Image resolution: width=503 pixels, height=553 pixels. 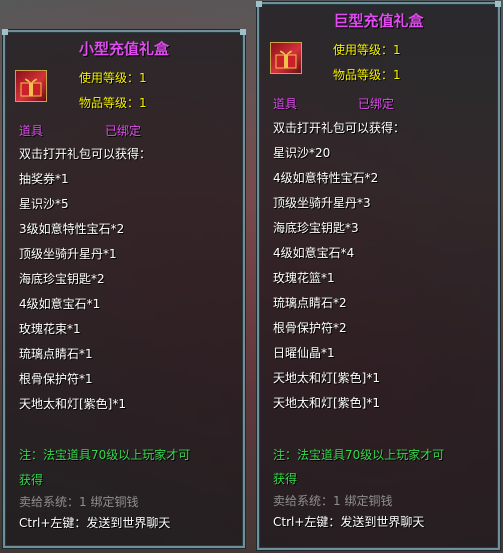 What do you see at coordinates (314, 253) in the screenshot?
I see `reward-item: 4级如意宝石*4` at bounding box center [314, 253].